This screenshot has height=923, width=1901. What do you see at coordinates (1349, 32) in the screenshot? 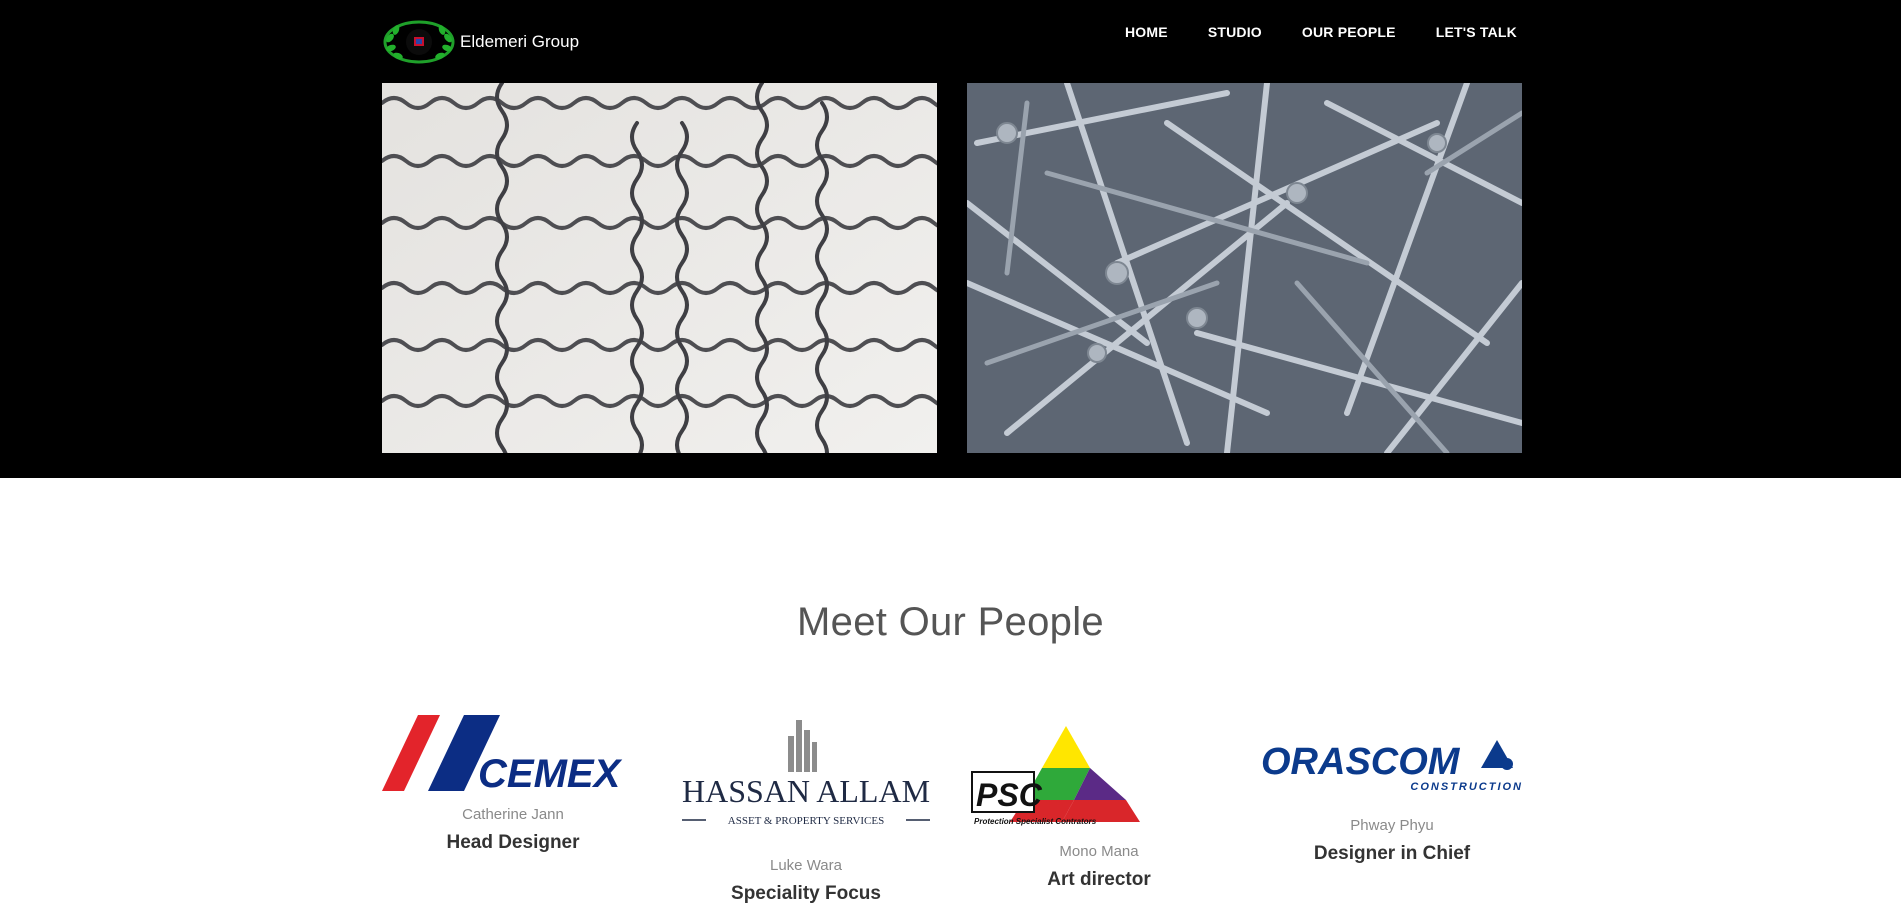
I see `nav-our-people: OUR PEOPLE` at bounding box center [1349, 32].